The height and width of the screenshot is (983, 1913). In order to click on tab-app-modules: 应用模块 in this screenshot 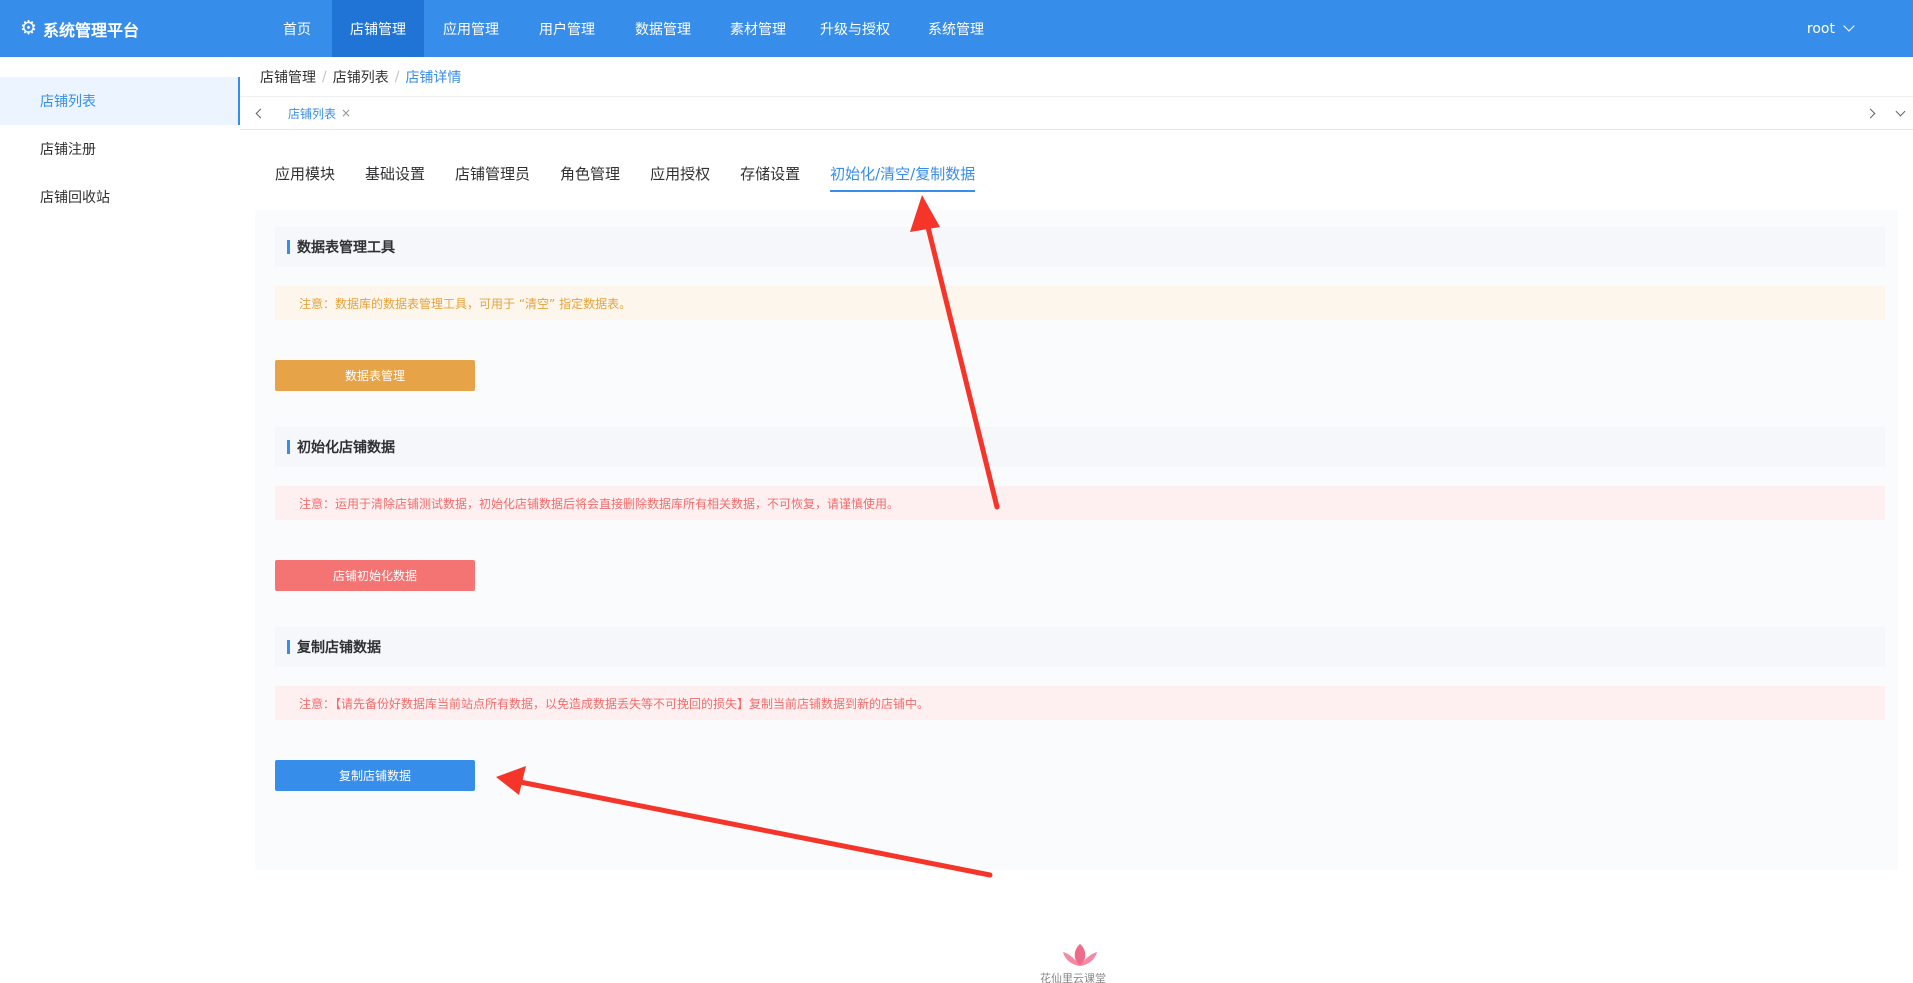, I will do `click(305, 176)`.